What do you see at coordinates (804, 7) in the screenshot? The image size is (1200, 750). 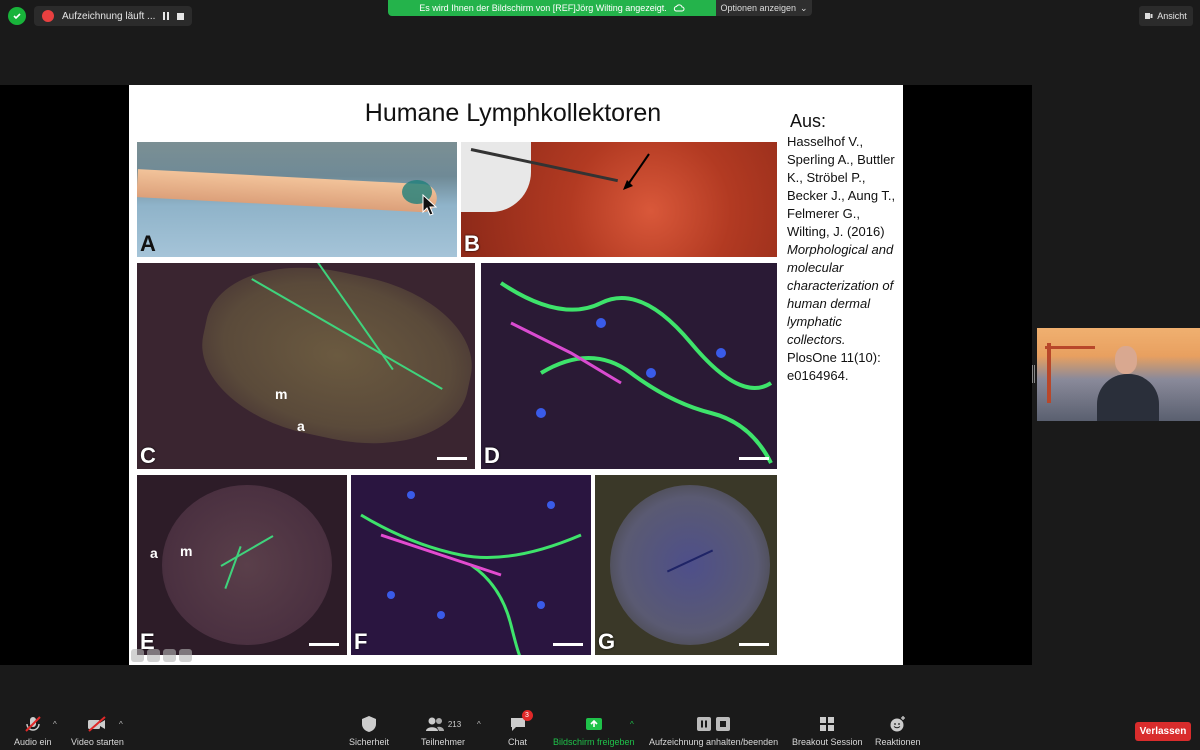 I see `chevron-down-icon: ⌄` at bounding box center [804, 7].